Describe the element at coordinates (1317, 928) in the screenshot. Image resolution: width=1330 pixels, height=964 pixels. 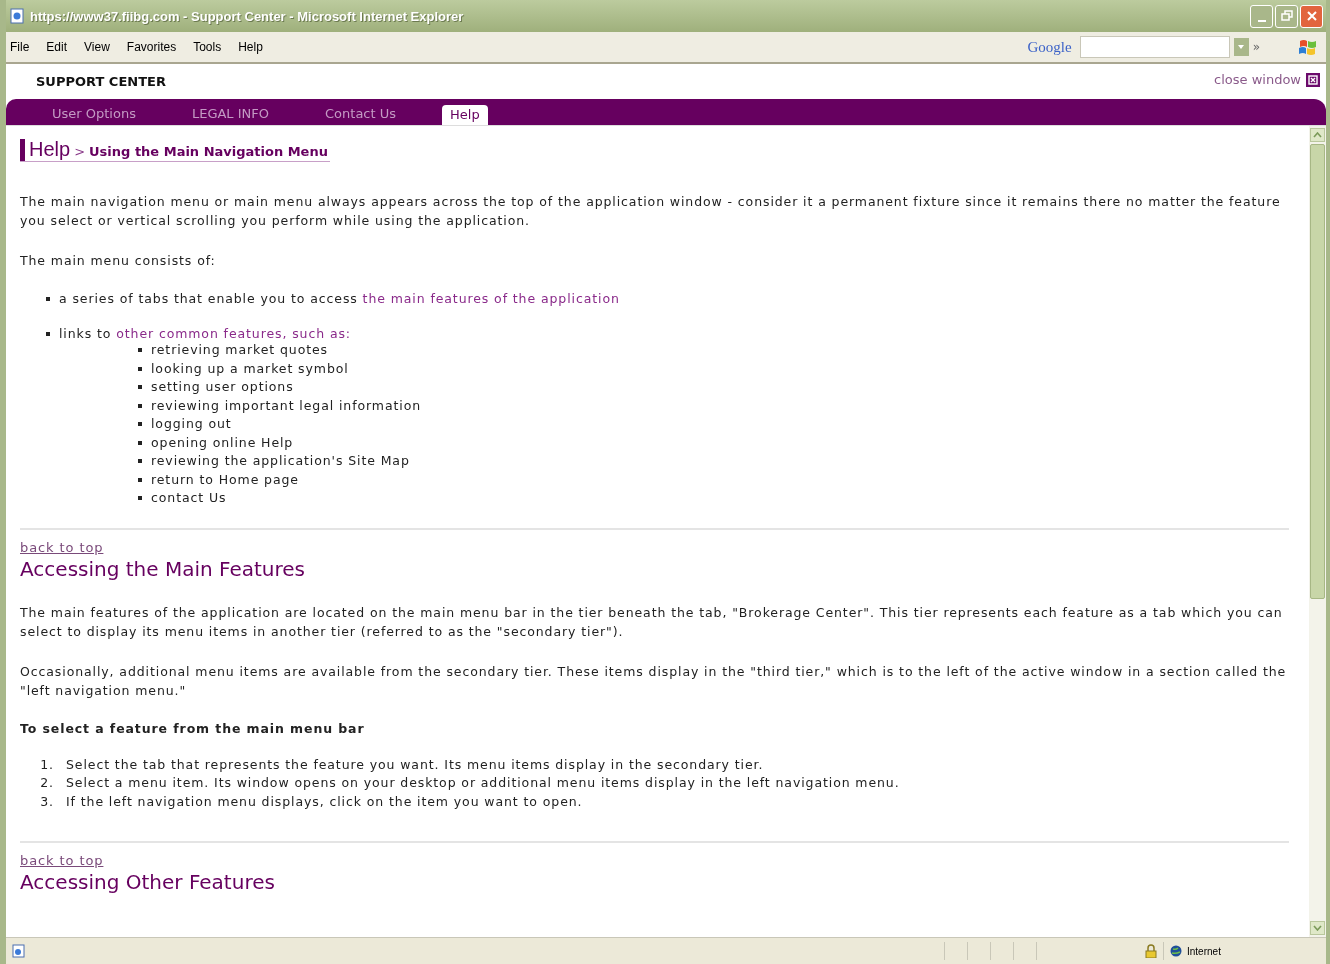
I see `scroll-down-button` at that location.